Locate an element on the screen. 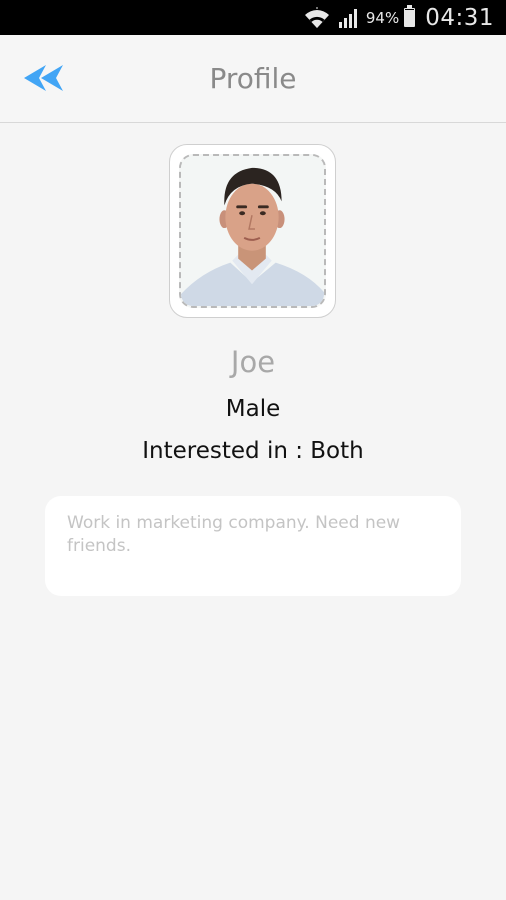 This screenshot has height=900, width=506. double-chevron-left-icon is located at coordinates (43, 78).